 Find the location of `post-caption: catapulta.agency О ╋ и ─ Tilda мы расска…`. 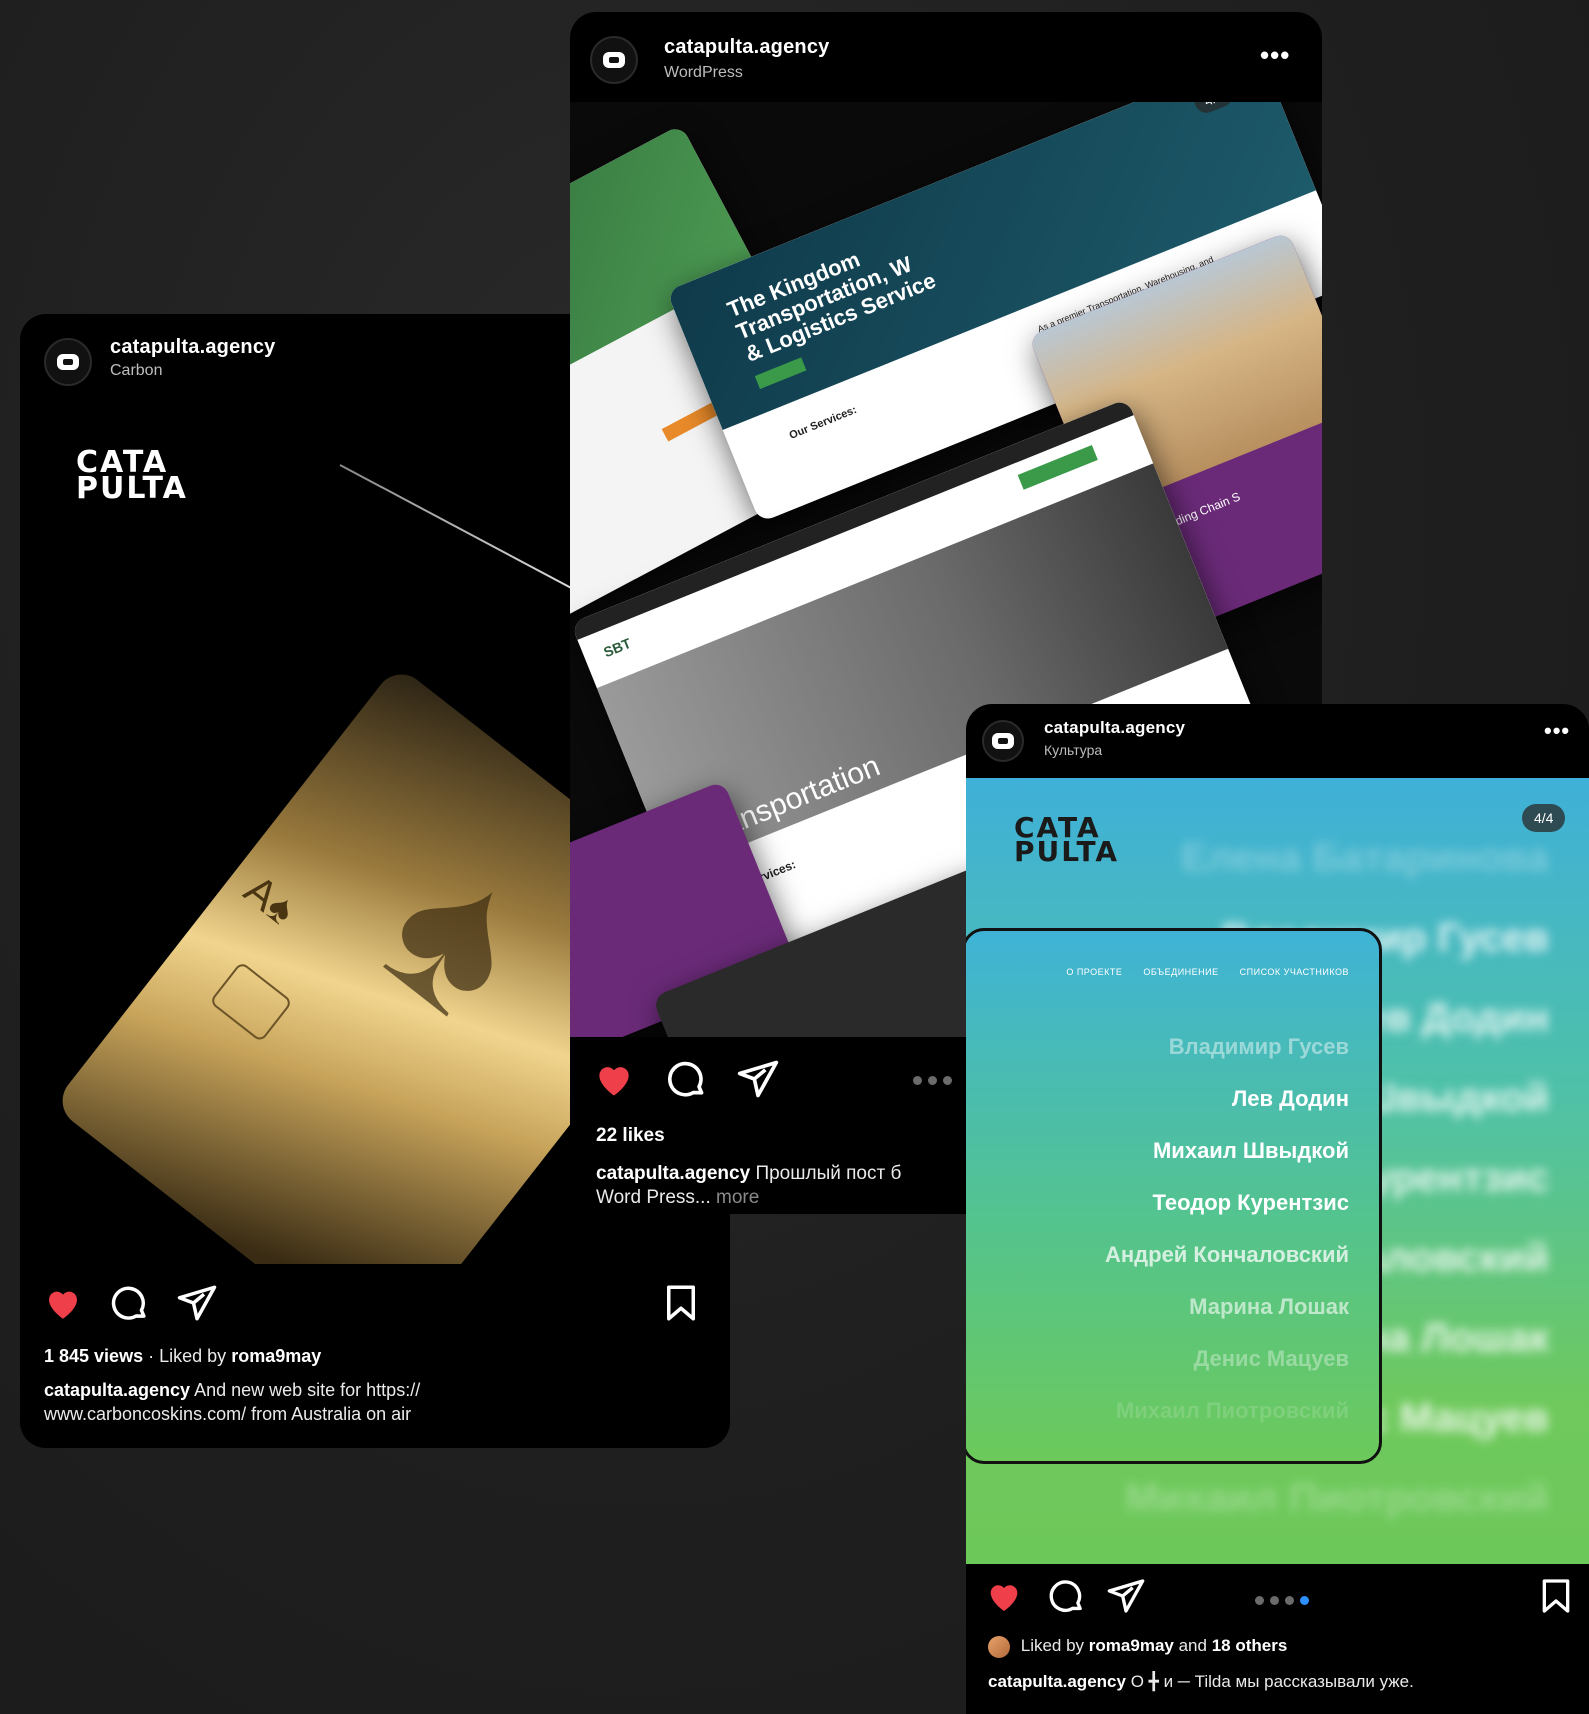

post-caption: catapulta.agency О ╋ и ─ Tilda мы расска… is located at coordinates (1283, 1682).